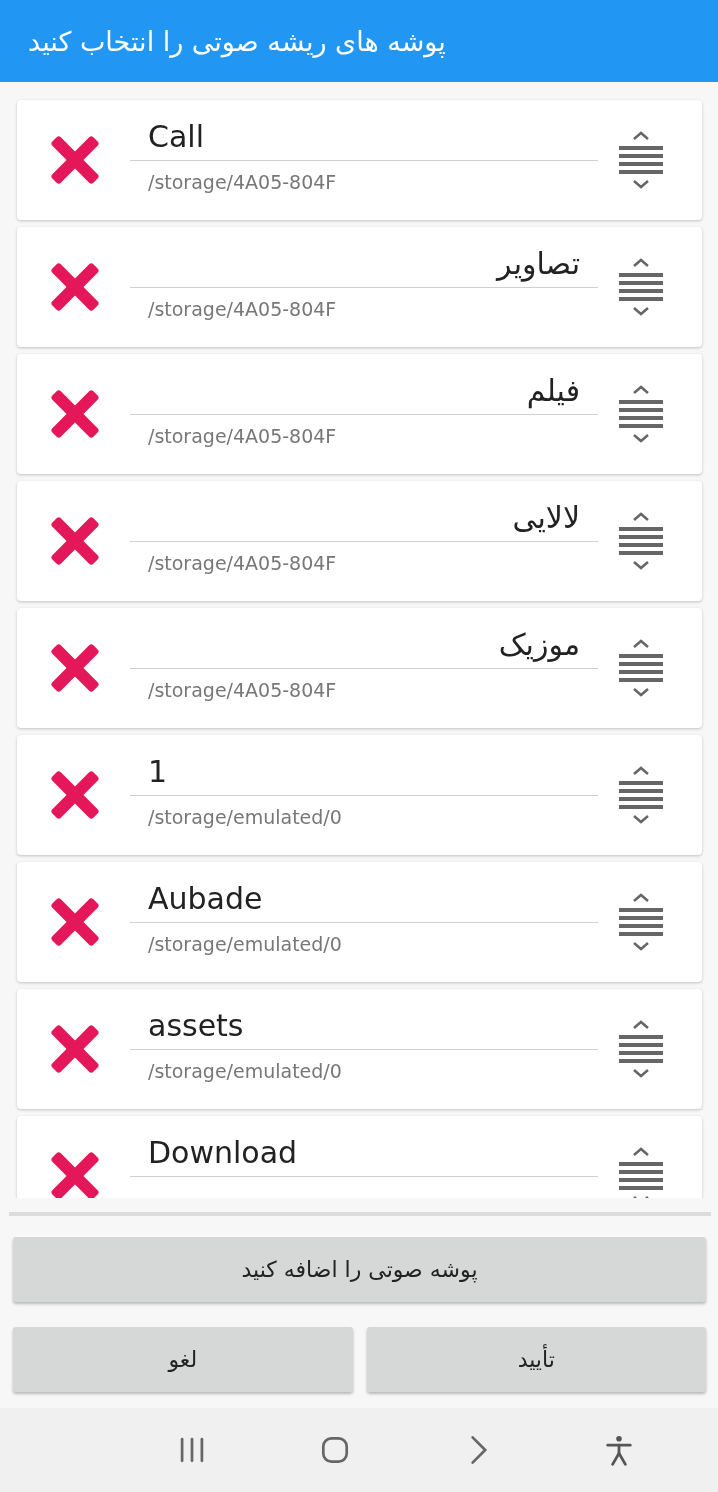 This screenshot has width=718, height=1492. Describe the element at coordinates (364, 517) in the screenshot. I see `folder-name-field: لالایی` at that location.